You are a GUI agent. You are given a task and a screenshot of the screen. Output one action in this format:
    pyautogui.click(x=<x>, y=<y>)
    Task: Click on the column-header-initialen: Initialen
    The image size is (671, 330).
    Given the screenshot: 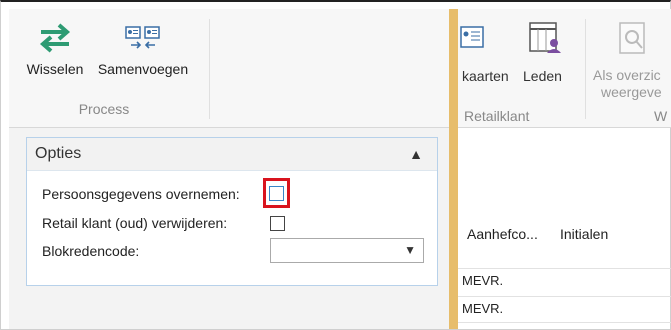 What is the action you would take?
    pyautogui.click(x=584, y=234)
    